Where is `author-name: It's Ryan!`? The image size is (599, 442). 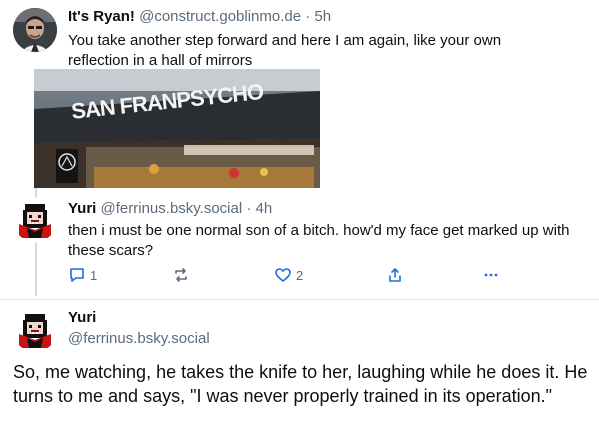 author-name: It's Ryan! is located at coordinates (101, 16).